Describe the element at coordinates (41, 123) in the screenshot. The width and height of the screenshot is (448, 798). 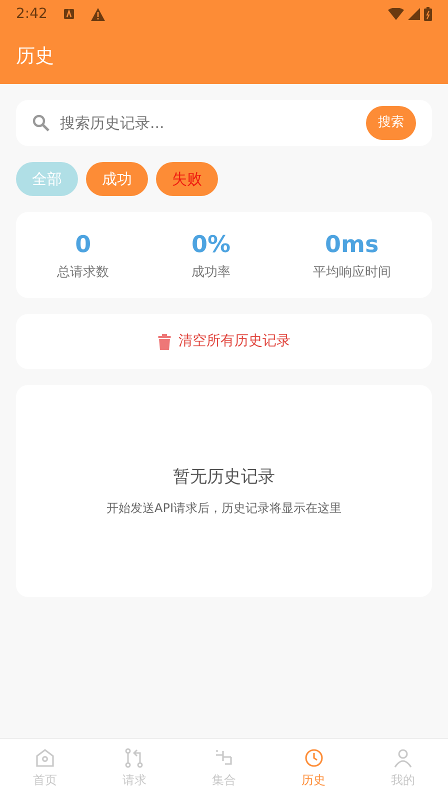
I see `search-icon` at that location.